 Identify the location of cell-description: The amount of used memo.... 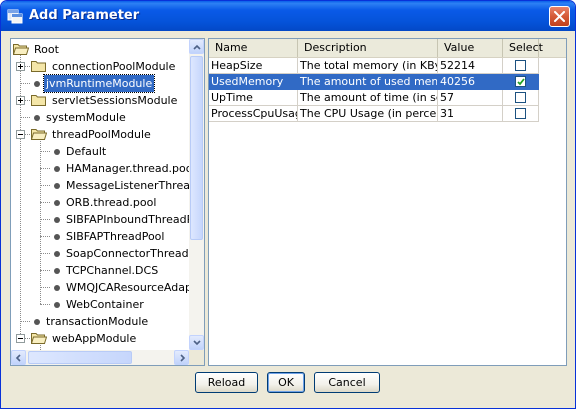
(368, 82).